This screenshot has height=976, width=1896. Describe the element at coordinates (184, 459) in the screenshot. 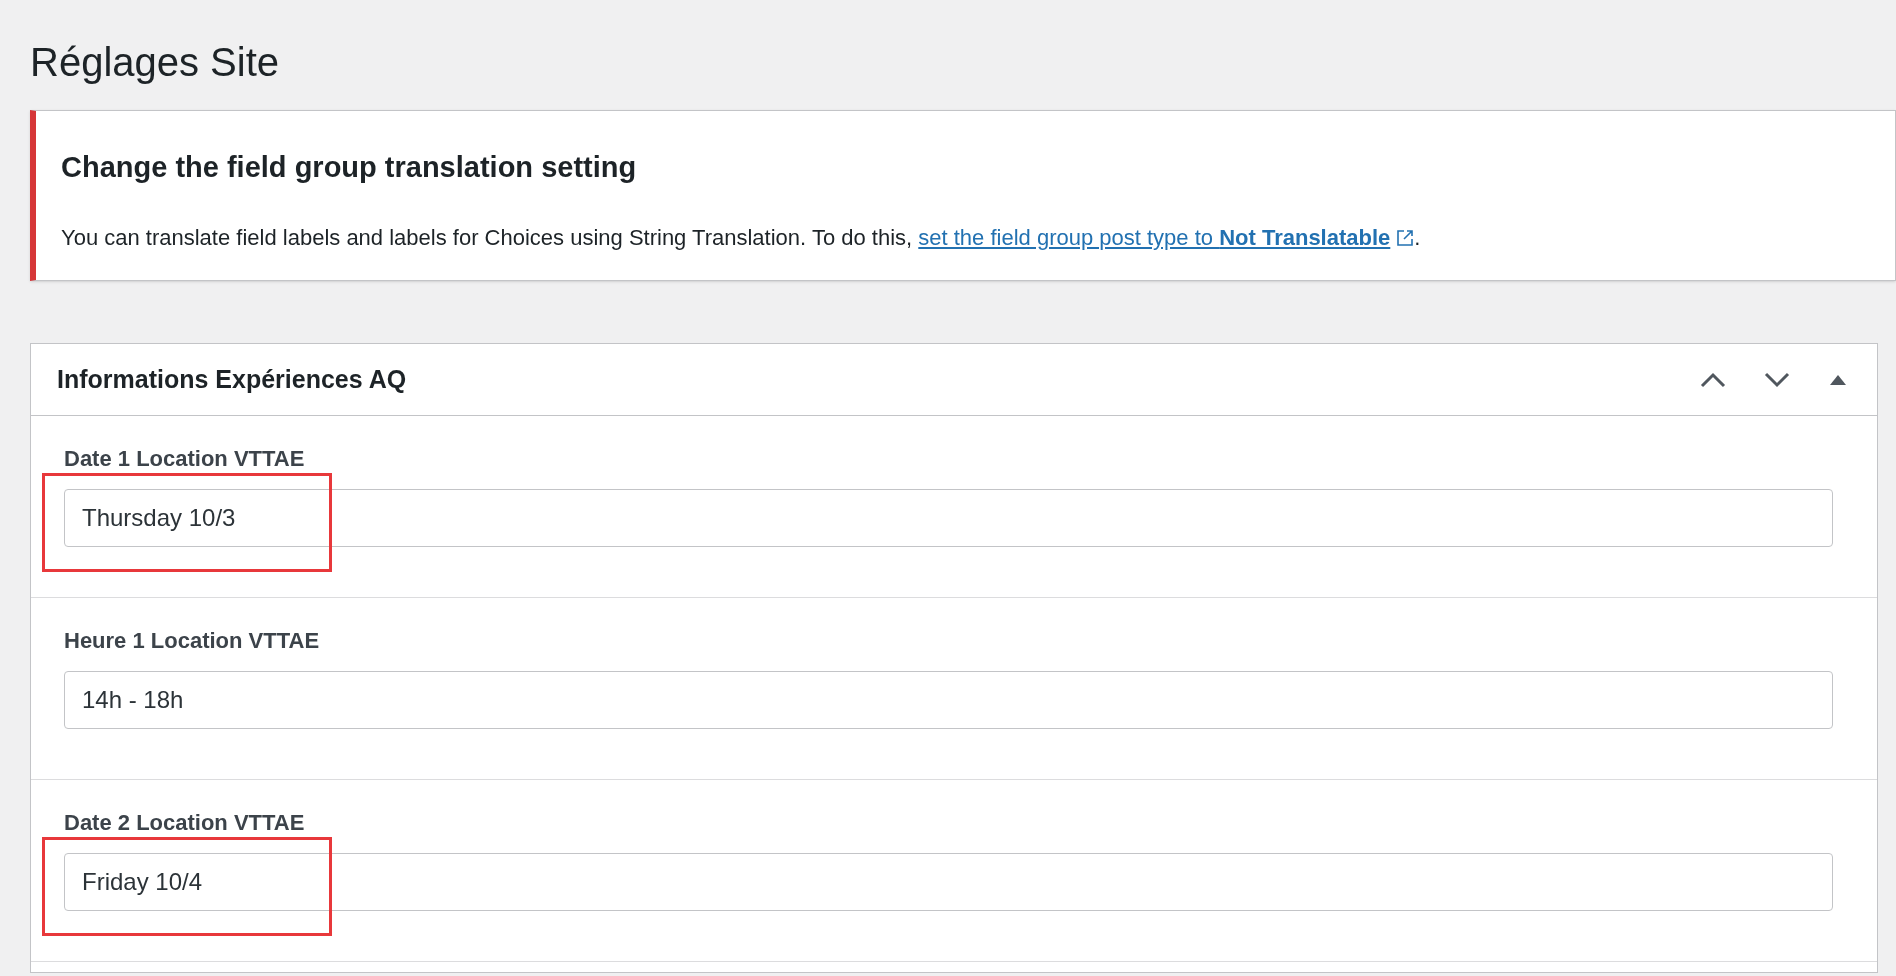

I see `field-label: Date 1 Location VTTAE` at that location.